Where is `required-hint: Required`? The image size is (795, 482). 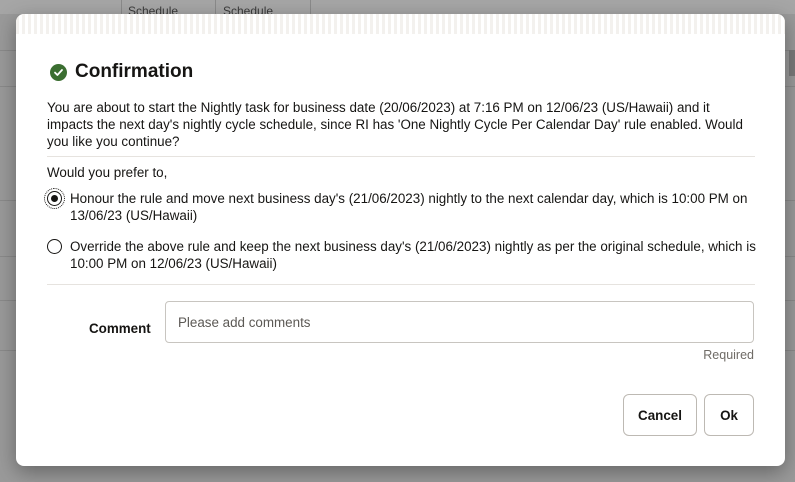 required-hint: Required is located at coordinates (728, 355).